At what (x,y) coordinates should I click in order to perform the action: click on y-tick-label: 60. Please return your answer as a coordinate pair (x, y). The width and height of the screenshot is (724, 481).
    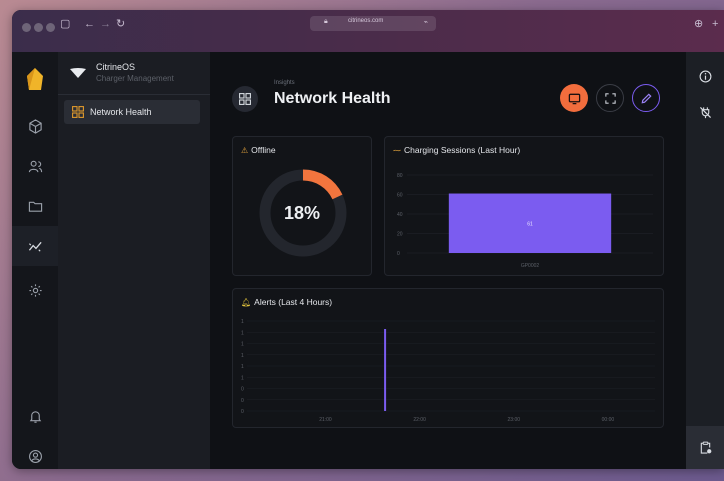
    Looking at the image, I should click on (400, 196).